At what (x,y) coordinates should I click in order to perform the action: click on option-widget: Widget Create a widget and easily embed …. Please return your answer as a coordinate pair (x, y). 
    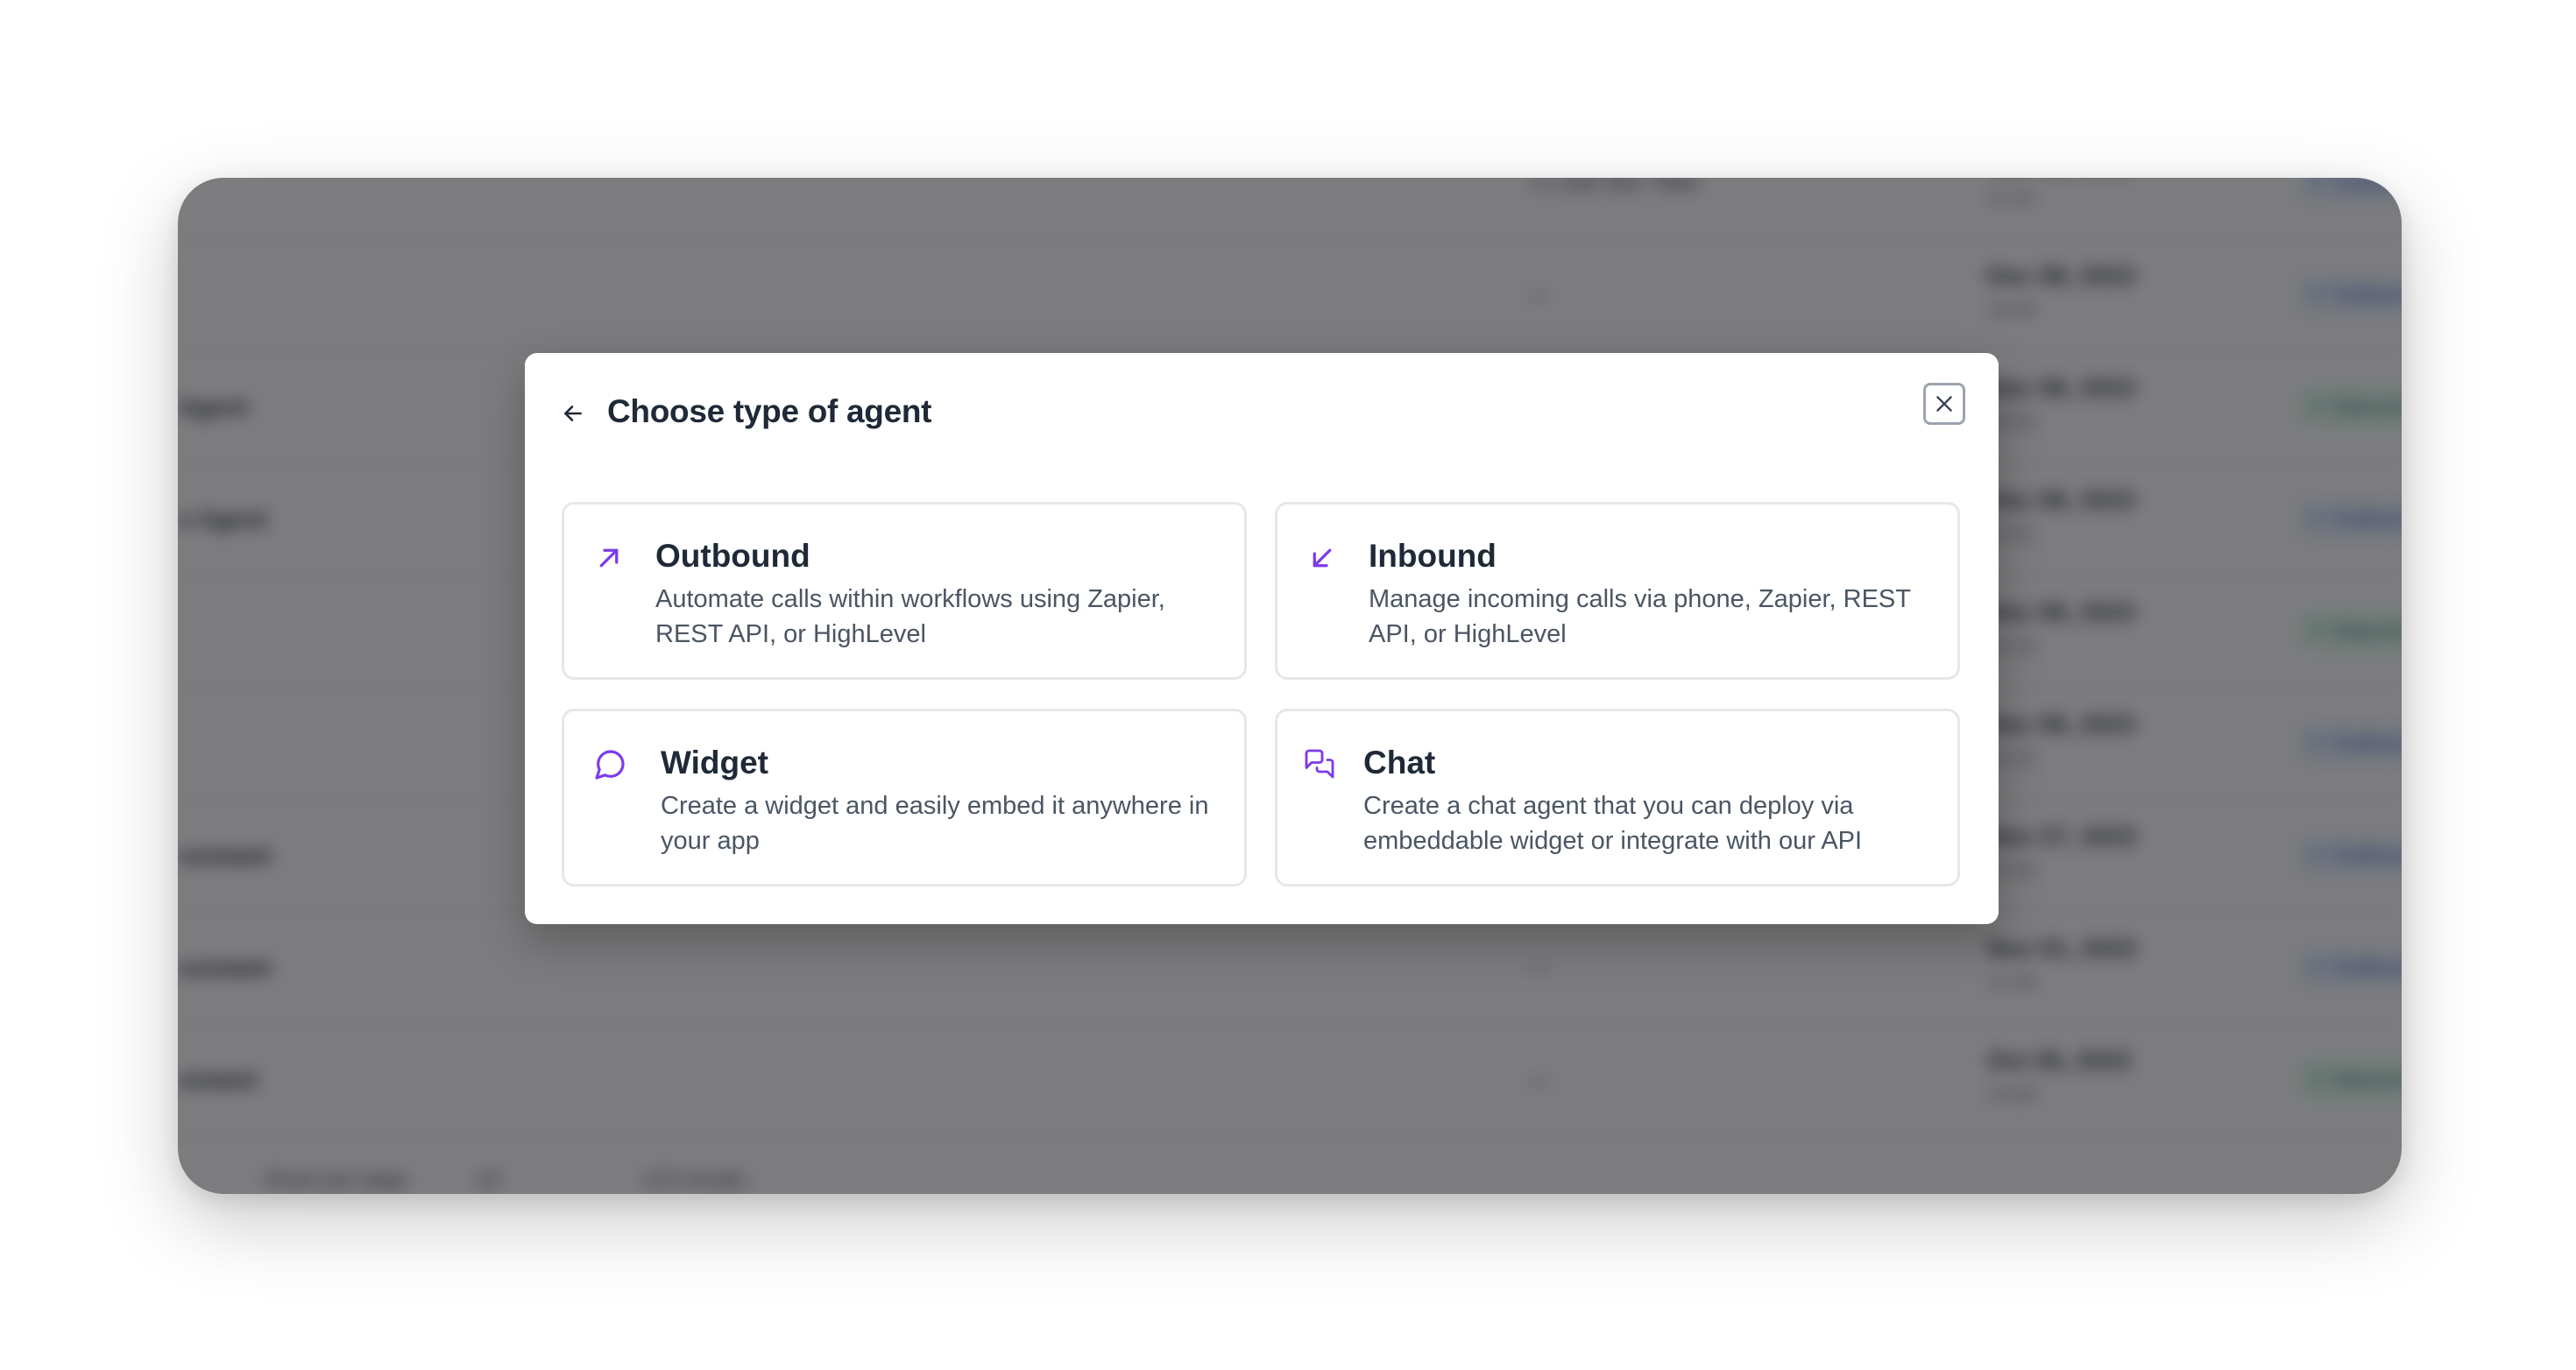
    Looking at the image, I should click on (904, 798).